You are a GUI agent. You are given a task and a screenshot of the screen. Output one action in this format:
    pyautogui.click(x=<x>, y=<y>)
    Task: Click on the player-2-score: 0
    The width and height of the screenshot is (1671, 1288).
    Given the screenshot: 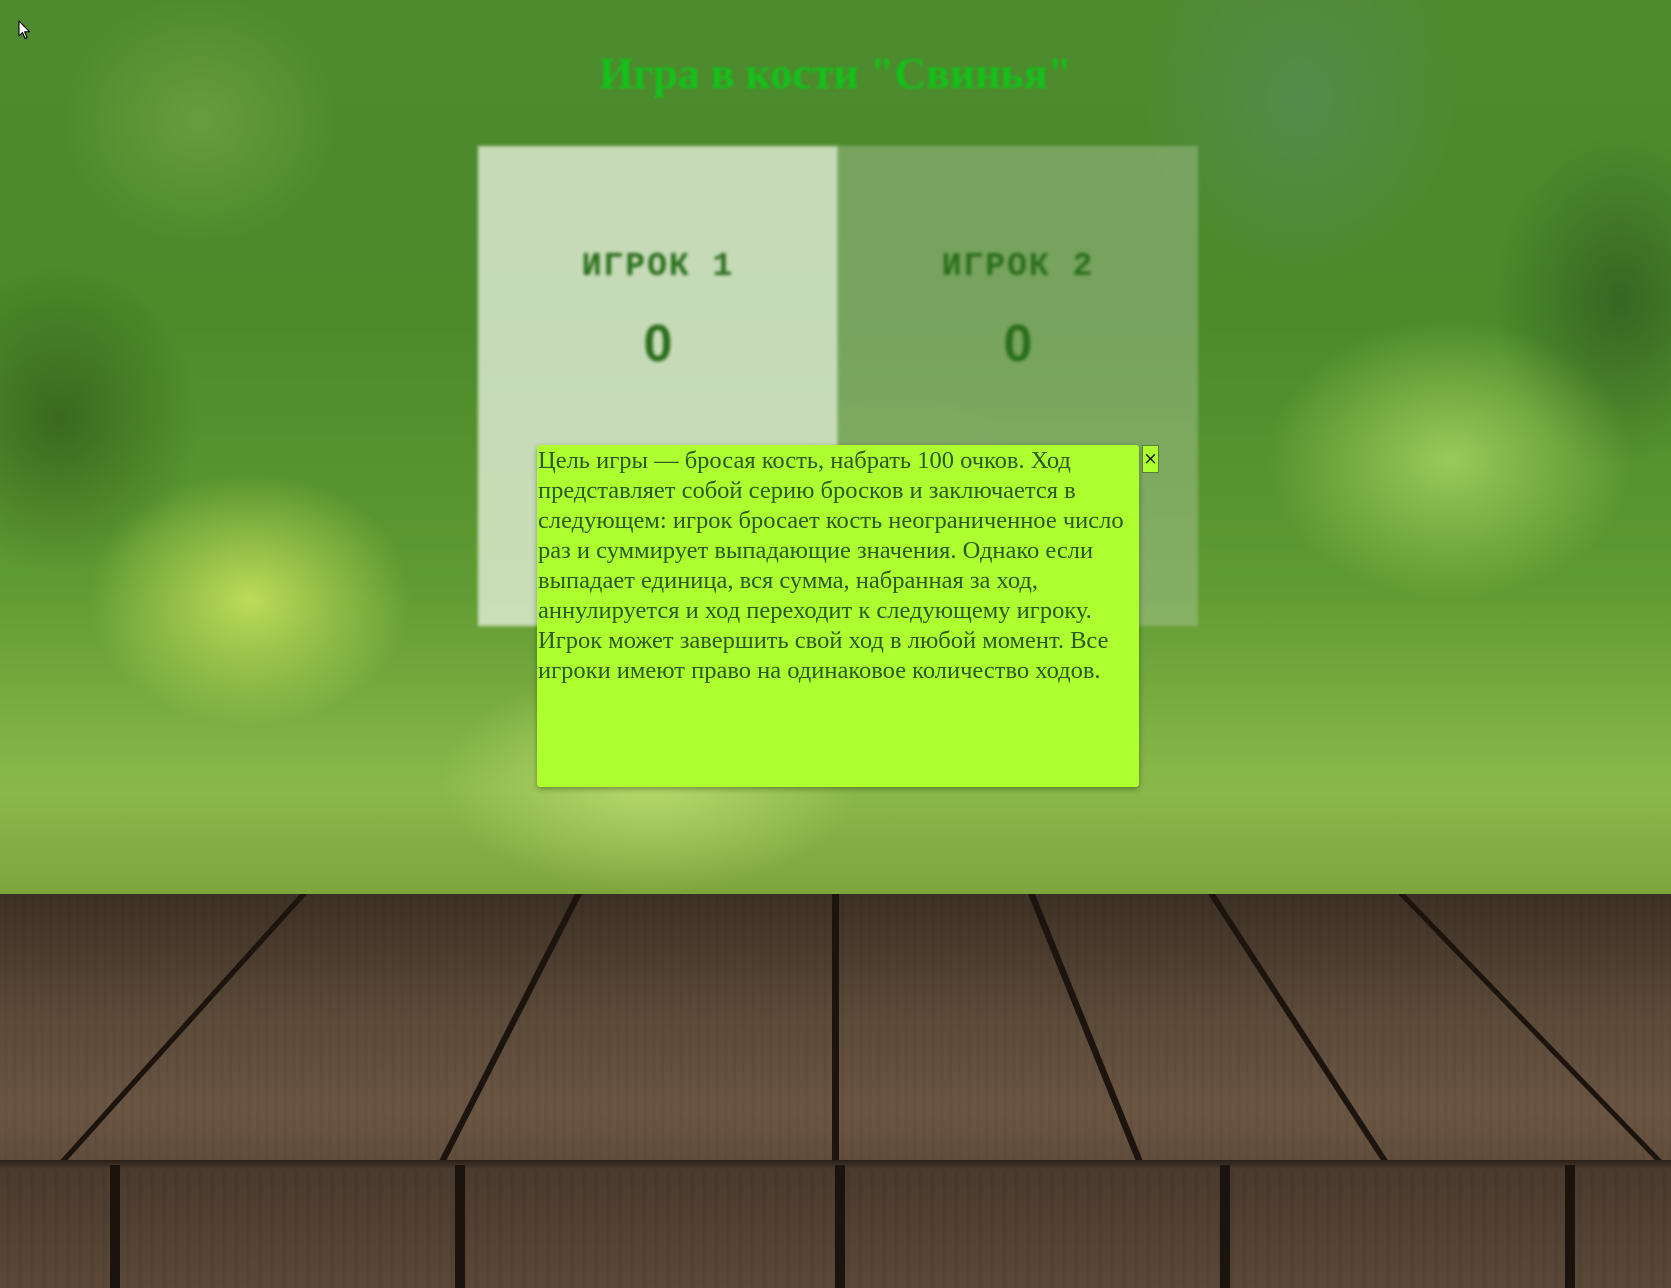 What is the action you would take?
    pyautogui.click(x=1018, y=344)
    